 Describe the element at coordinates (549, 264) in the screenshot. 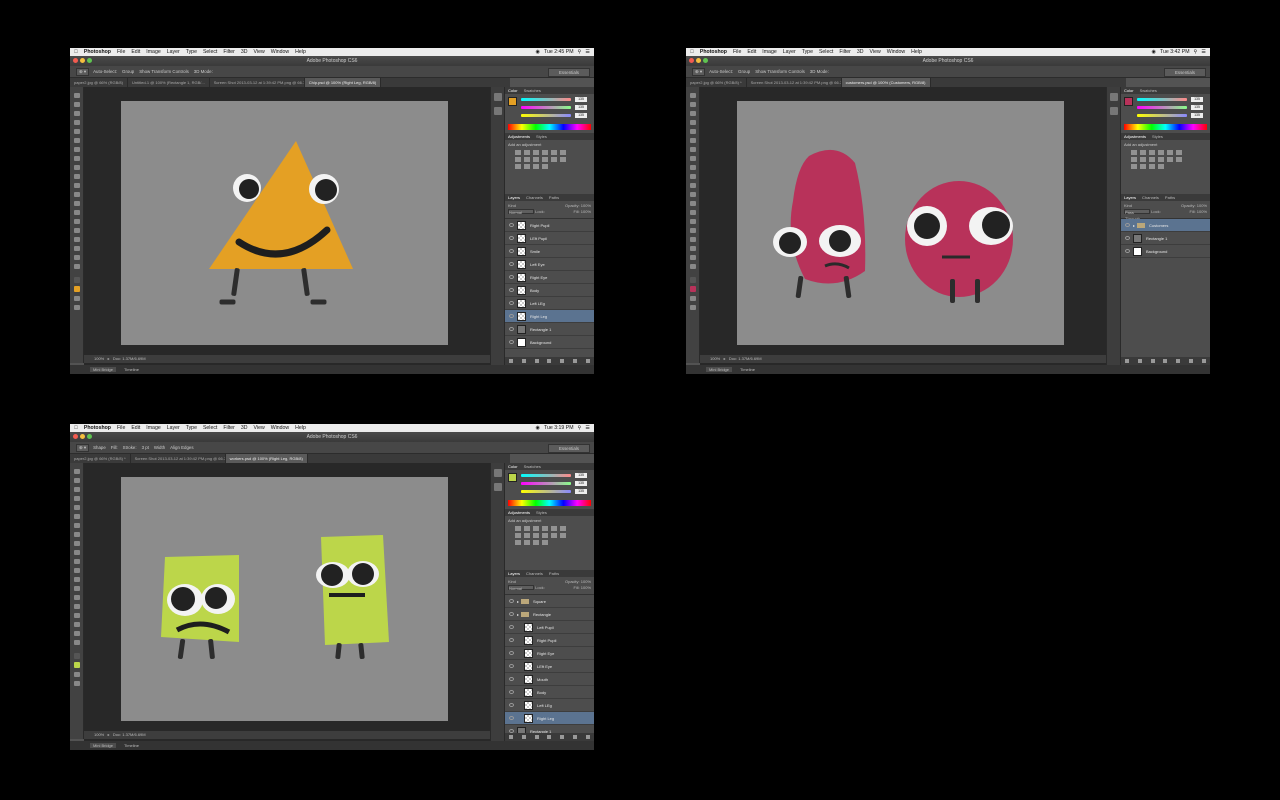

I see `layer-row: Left Eye` at that location.